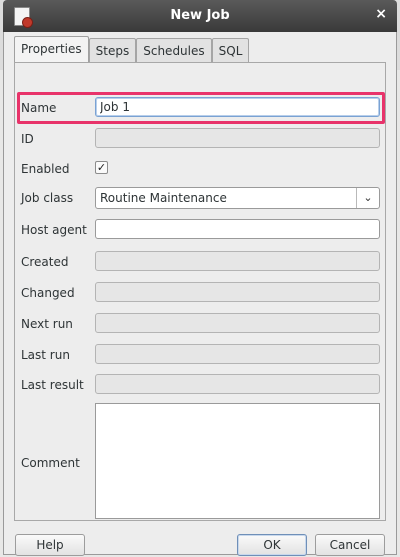  I want to click on job-class-row: Job class Routine Maintenance ⌄, so click(201, 198).